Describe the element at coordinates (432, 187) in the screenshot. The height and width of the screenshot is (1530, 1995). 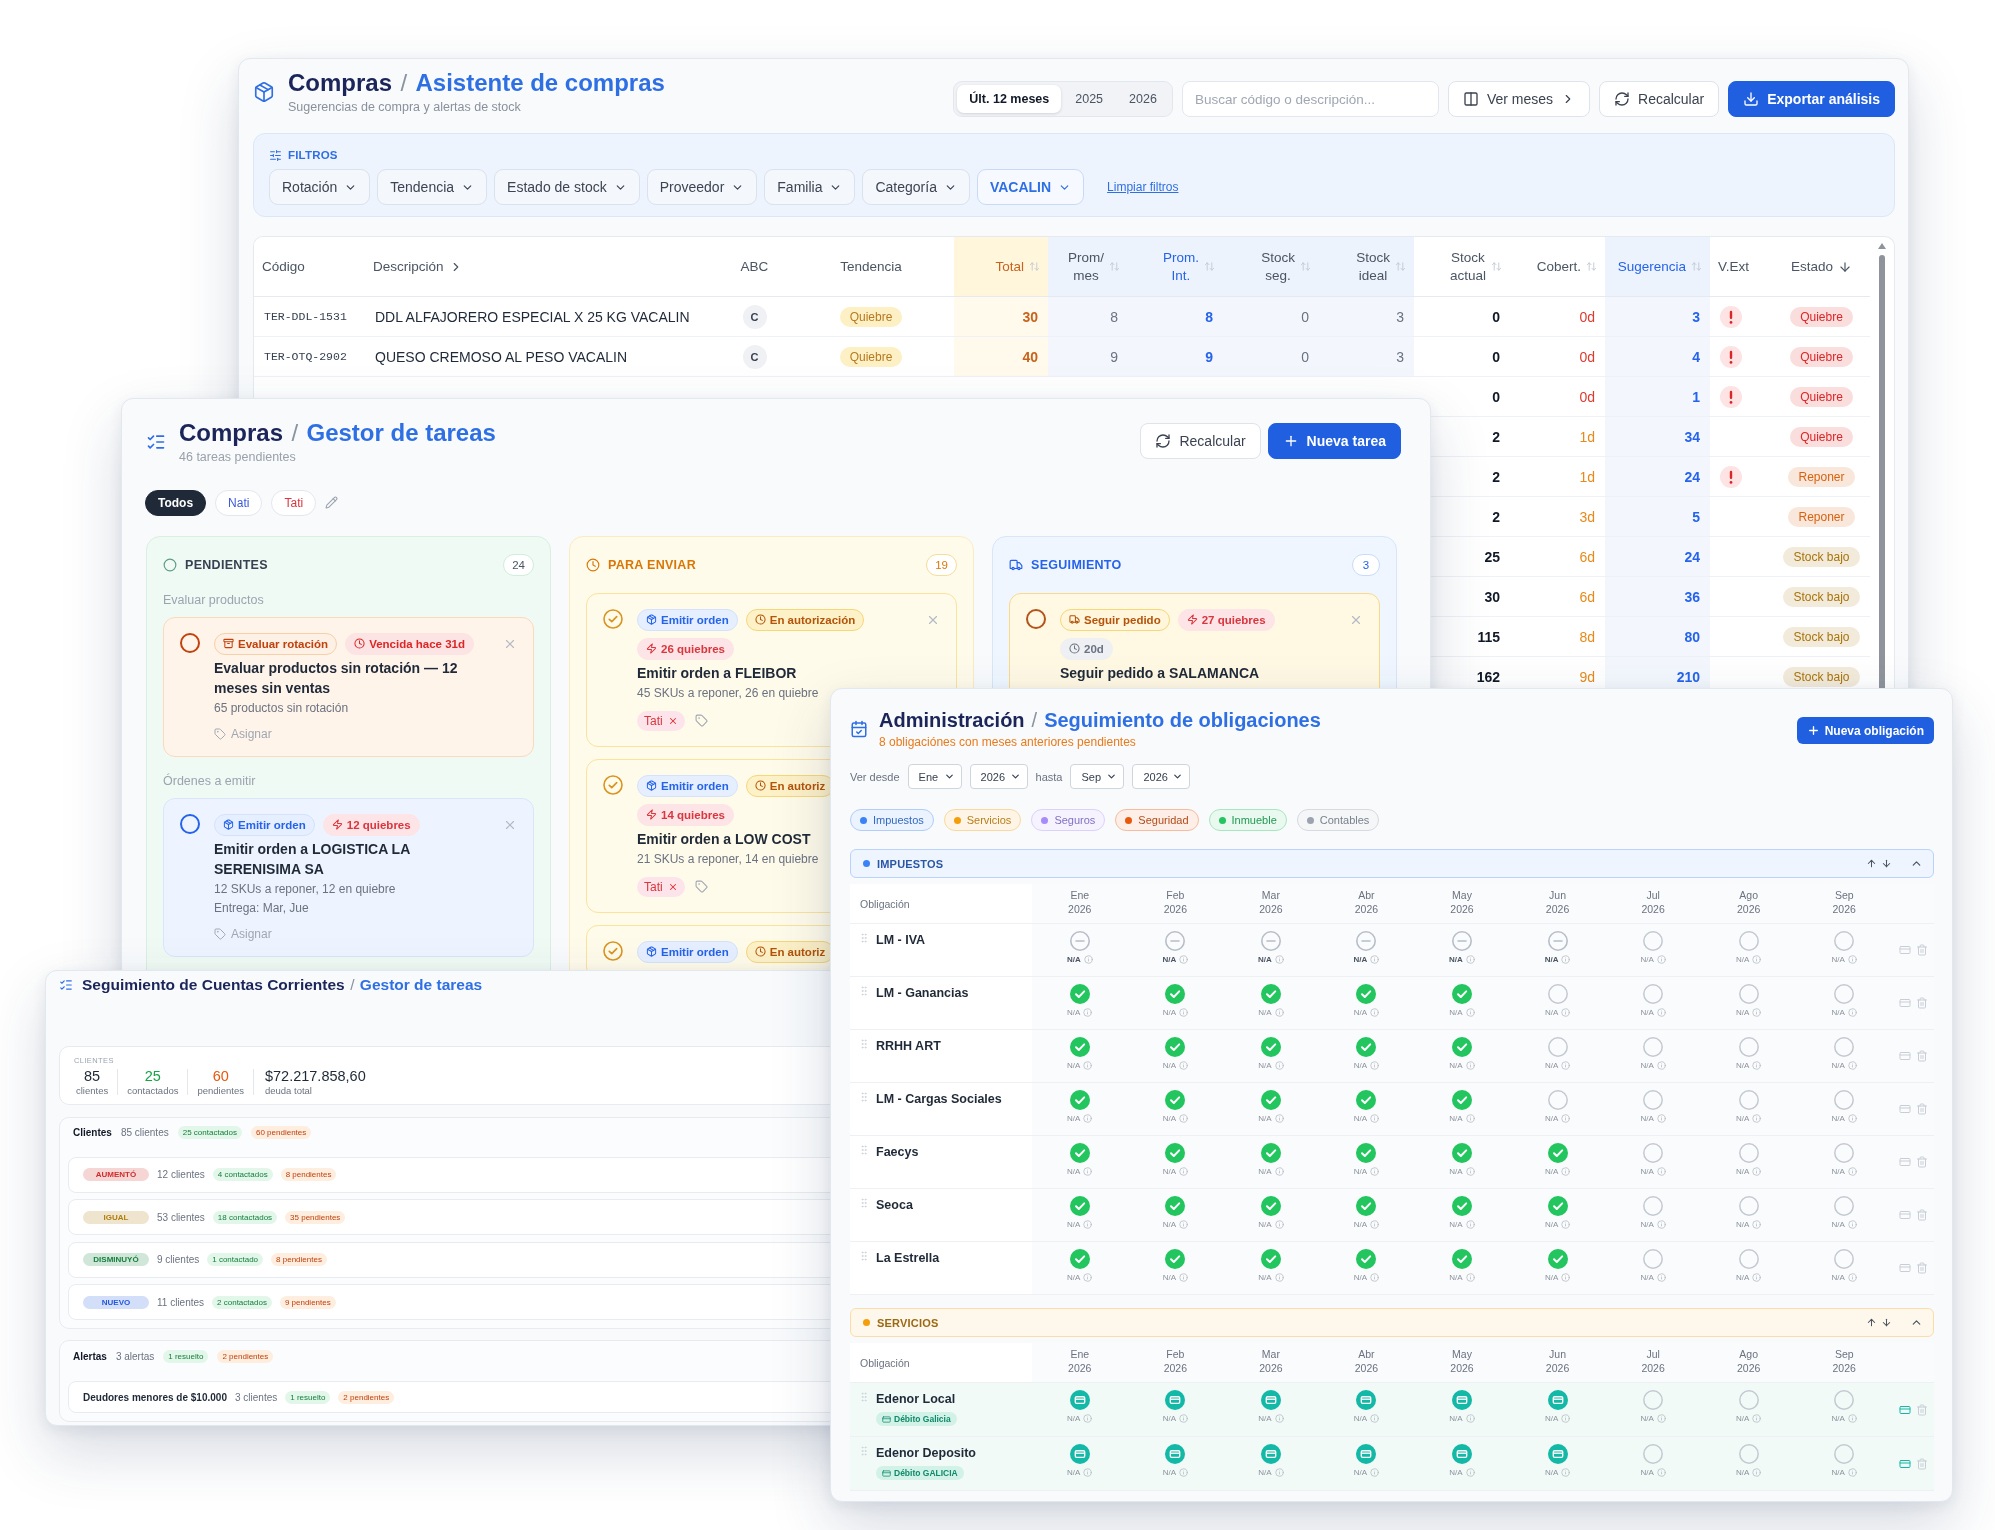
I see `filter-dropdown: Tendencia` at that location.